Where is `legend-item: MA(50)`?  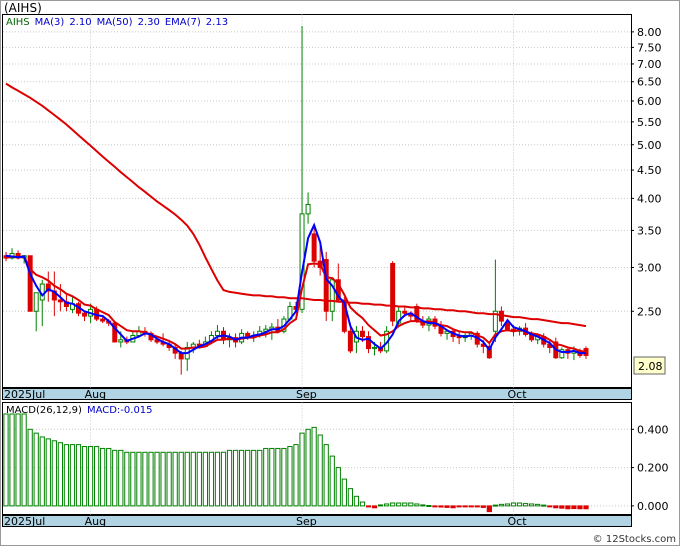 legend-item: MA(50) is located at coordinates (115, 22).